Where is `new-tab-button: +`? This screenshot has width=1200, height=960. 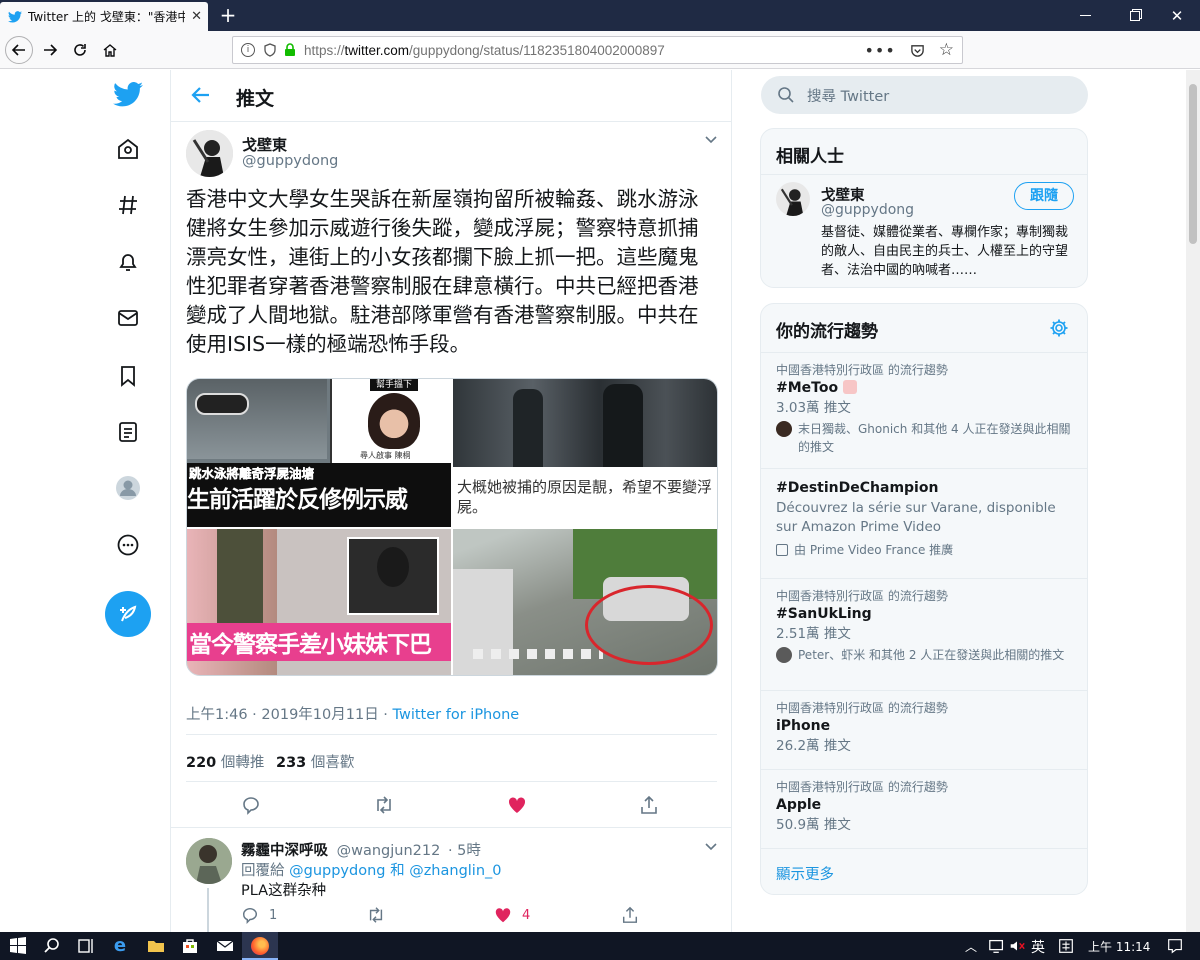 new-tab-button: + is located at coordinates (228, 16).